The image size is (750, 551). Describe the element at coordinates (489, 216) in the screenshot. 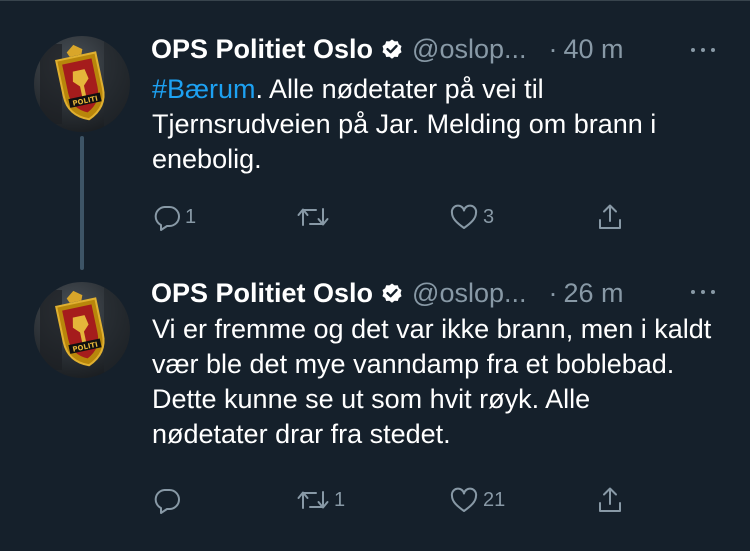

I see `like-count: 3` at that location.